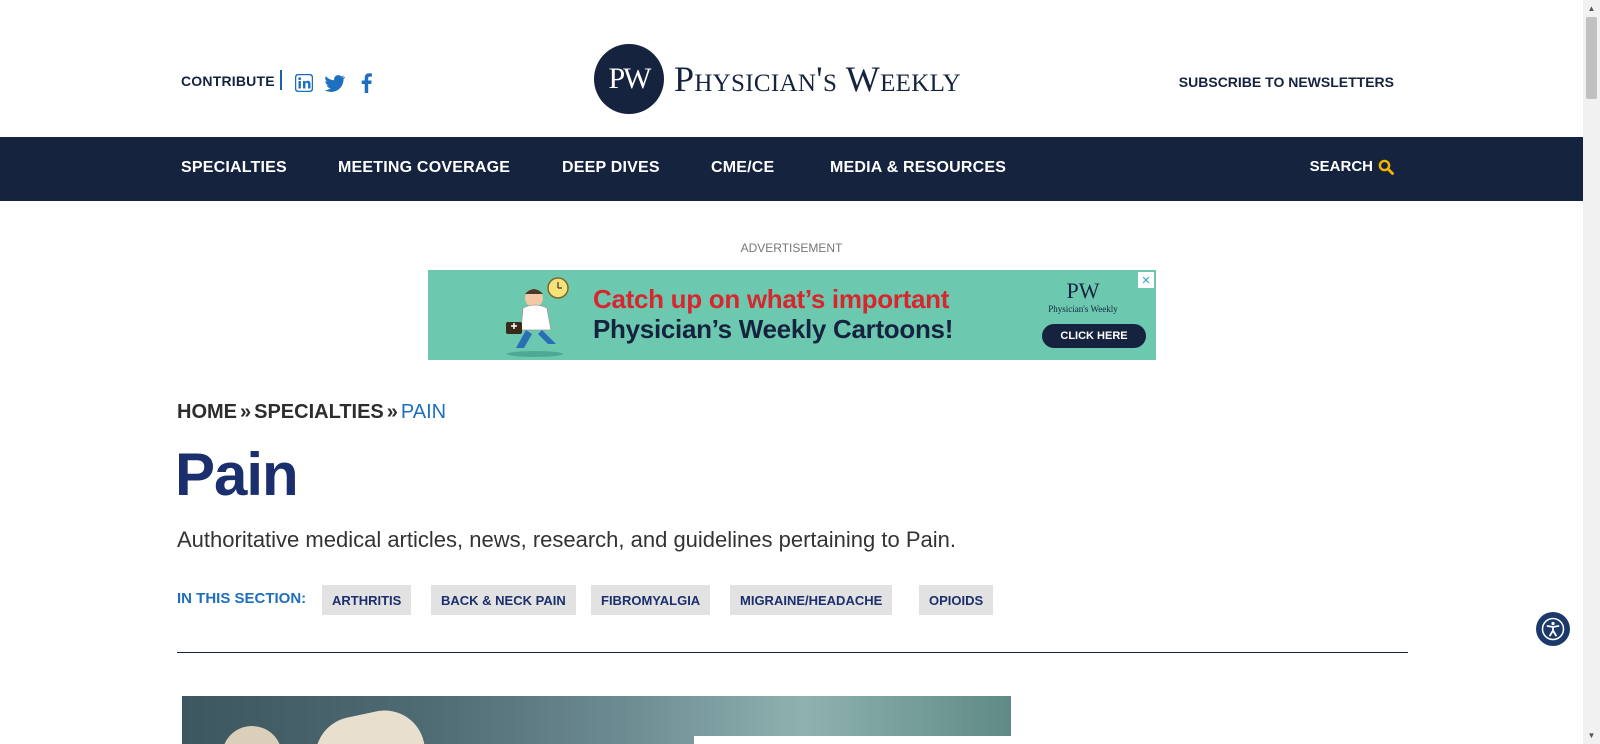 This screenshot has width=1600, height=744. Describe the element at coordinates (742, 168) in the screenshot. I see `nav-item-cme-ce: CME/CE` at that location.